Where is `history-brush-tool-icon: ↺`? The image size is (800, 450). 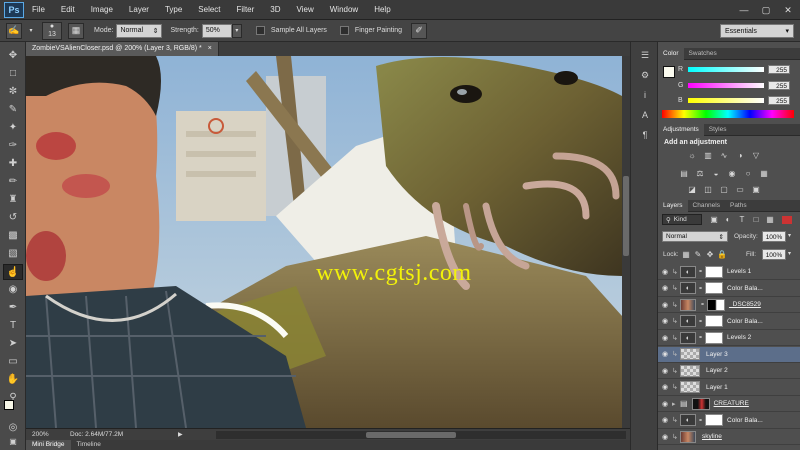 history-brush-tool-icon: ↺ is located at coordinates (13, 218).